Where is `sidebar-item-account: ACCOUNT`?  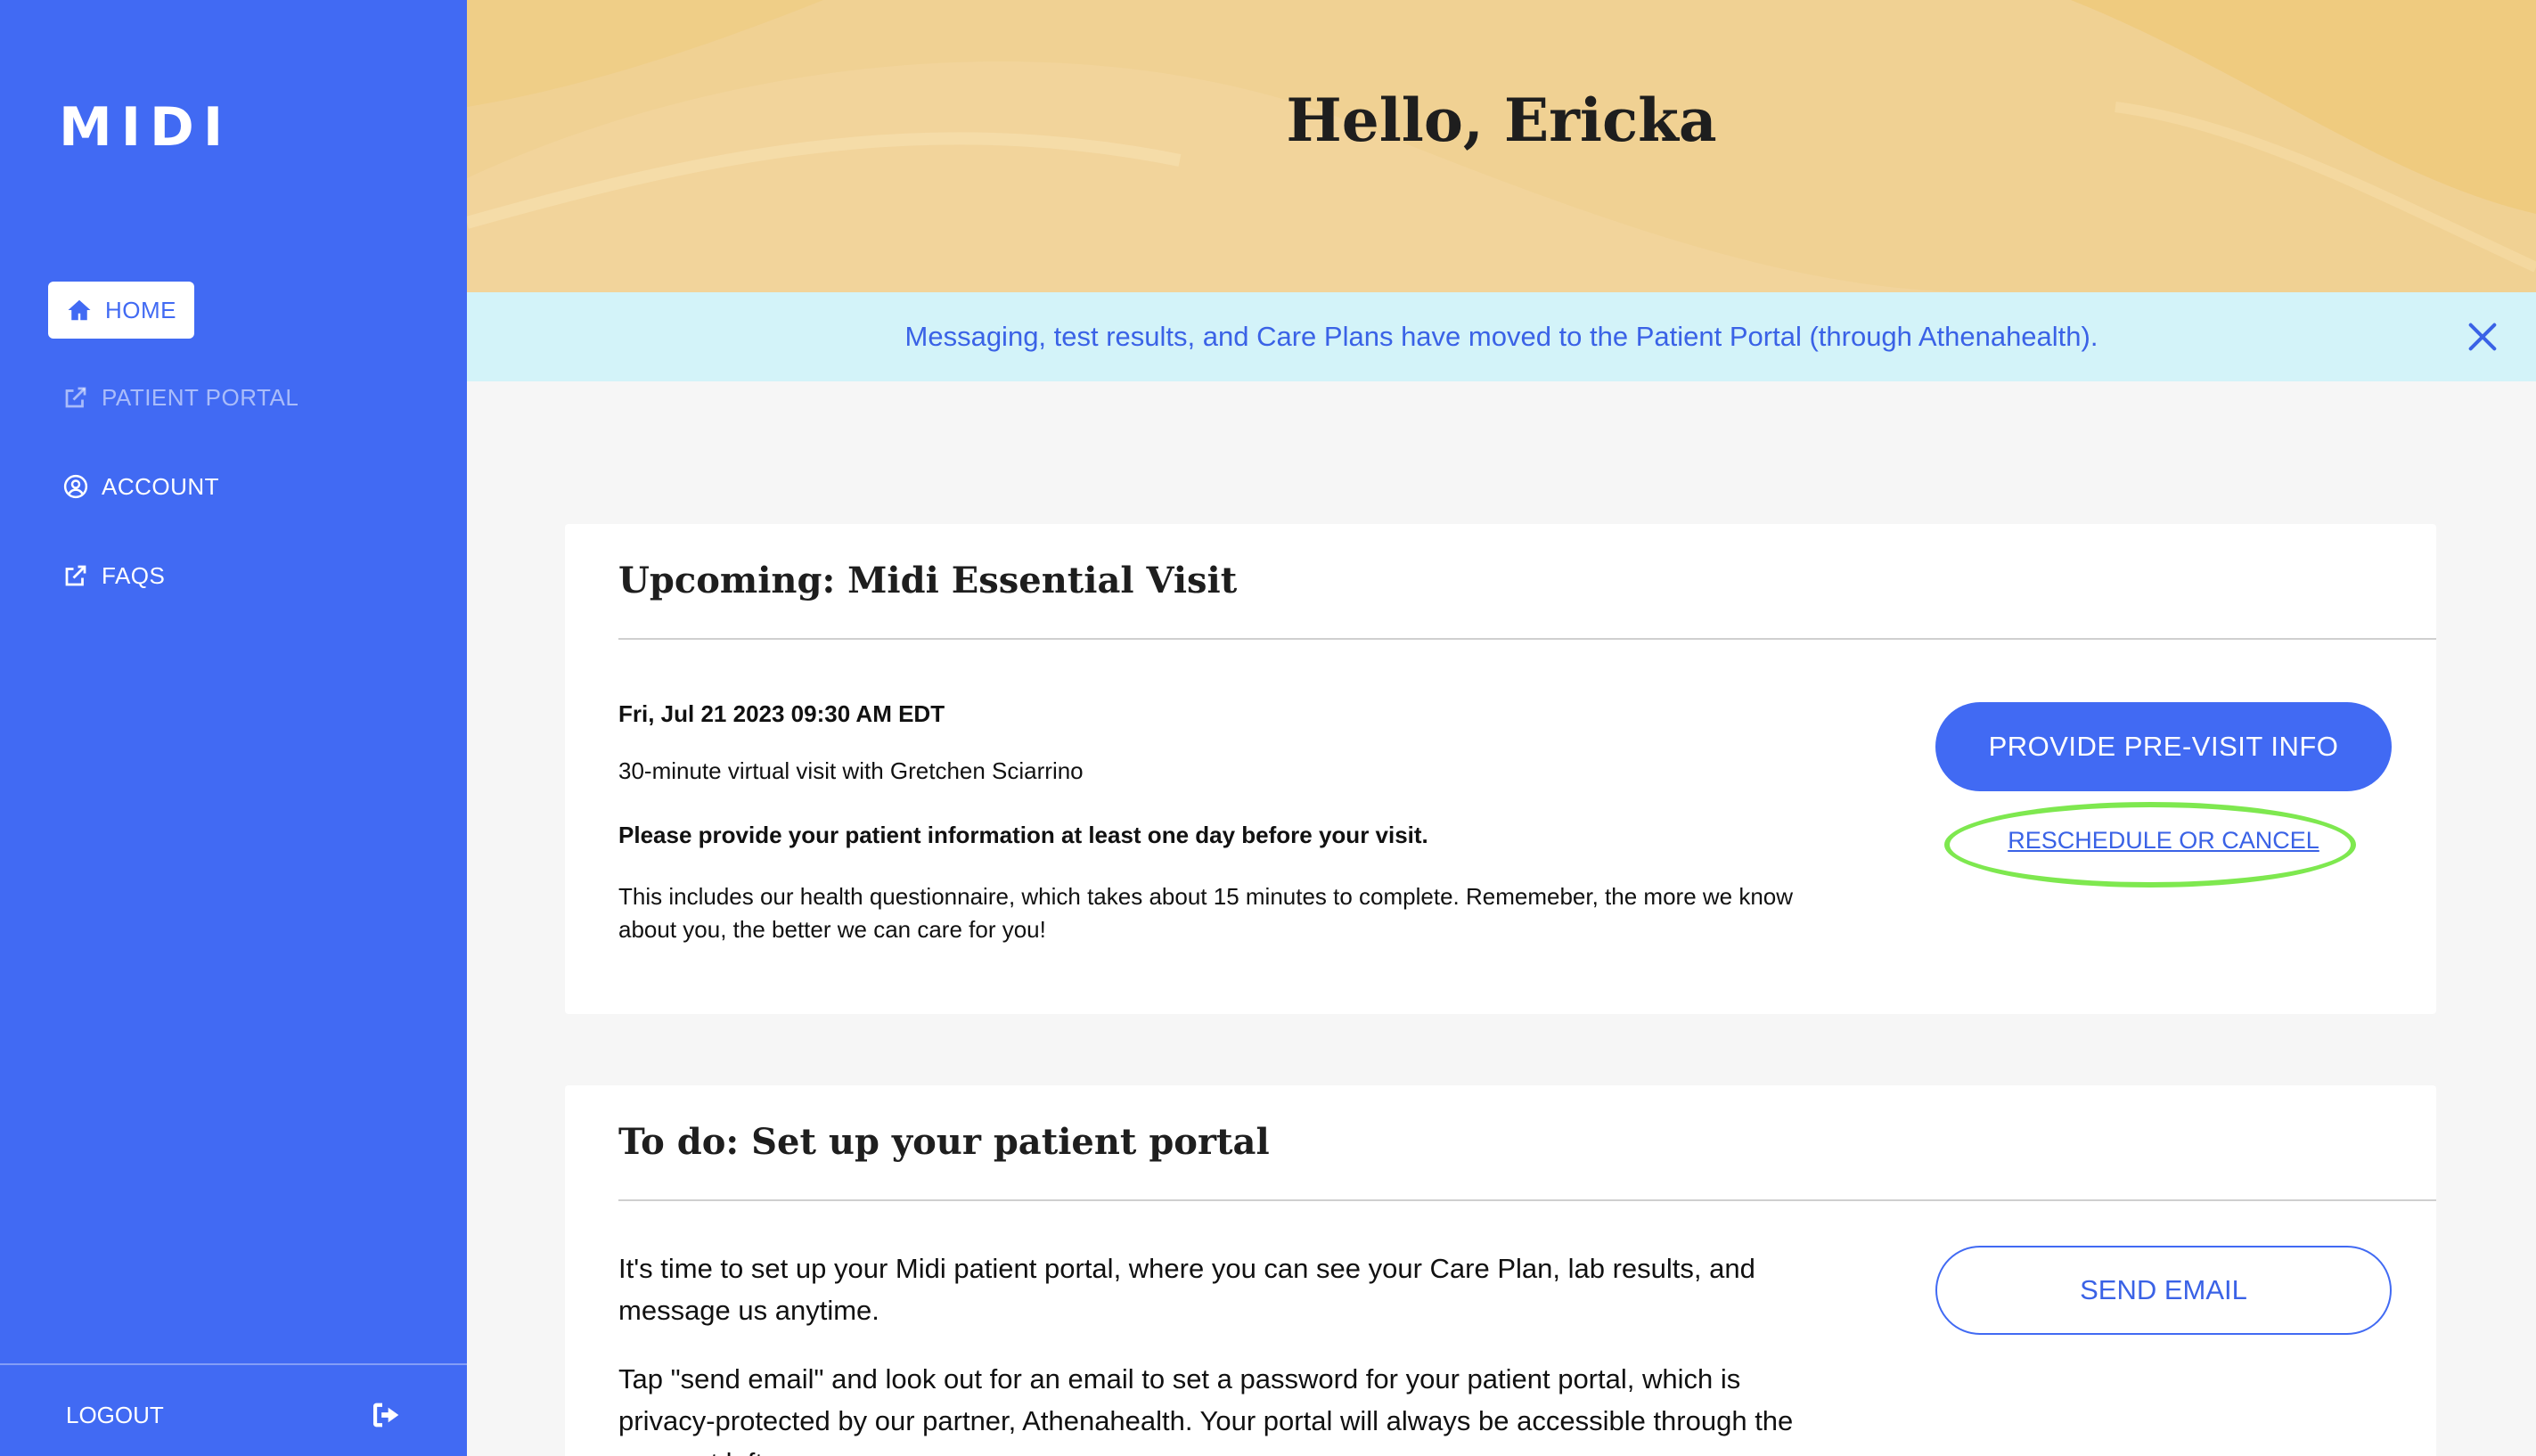
sidebar-item-account: ACCOUNT is located at coordinates (140, 487).